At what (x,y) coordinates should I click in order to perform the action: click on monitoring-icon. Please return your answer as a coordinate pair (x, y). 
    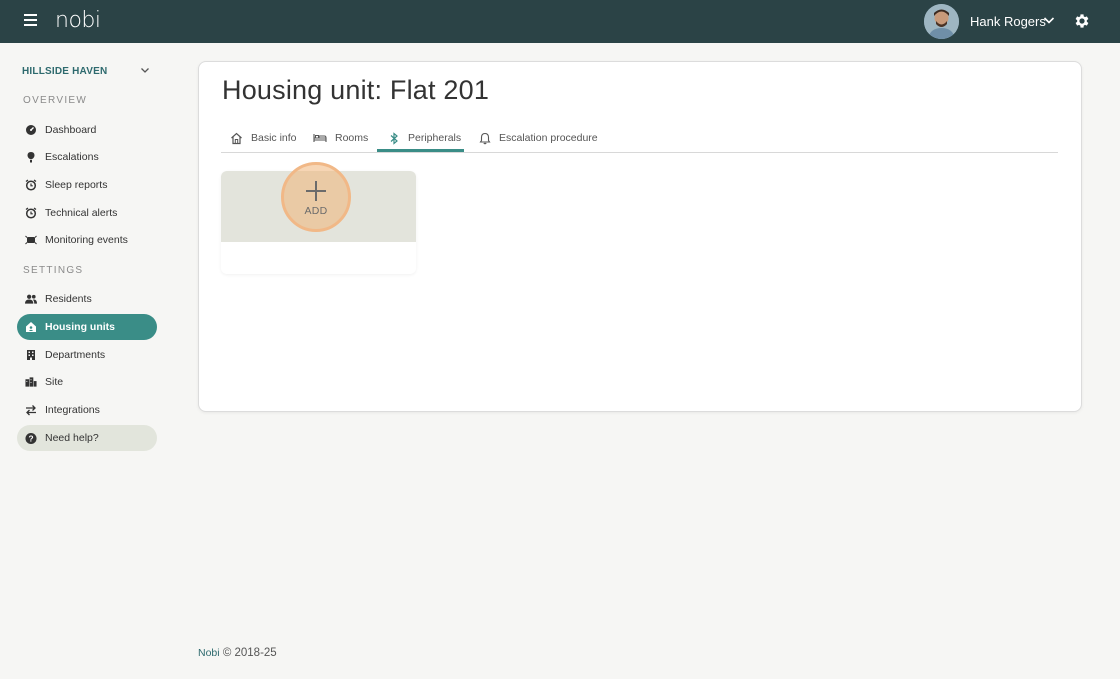
    Looking at the image, I should click on (31, 240).